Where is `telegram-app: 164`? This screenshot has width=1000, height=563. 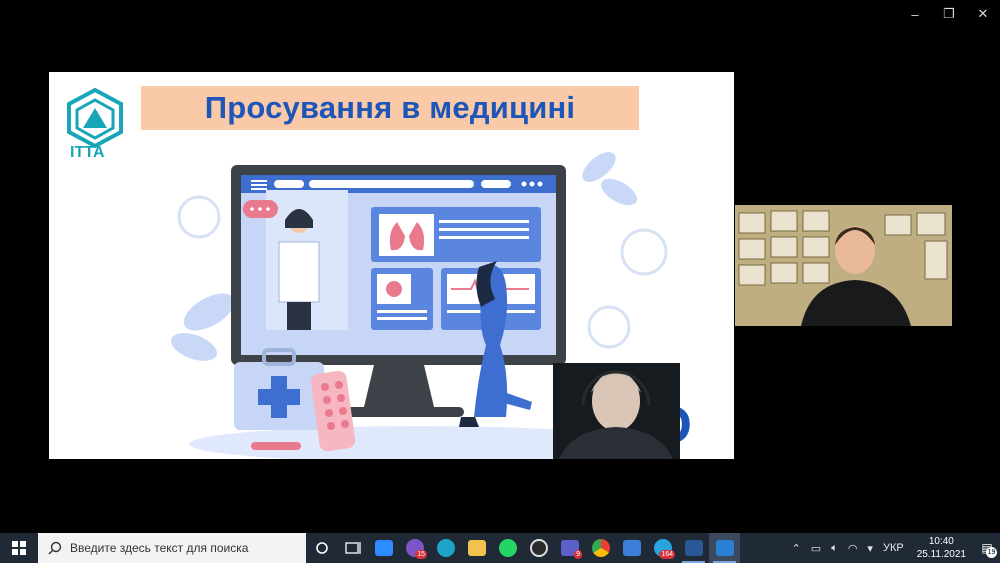 telegram-app: 164 is located at coordinates (662, 548).